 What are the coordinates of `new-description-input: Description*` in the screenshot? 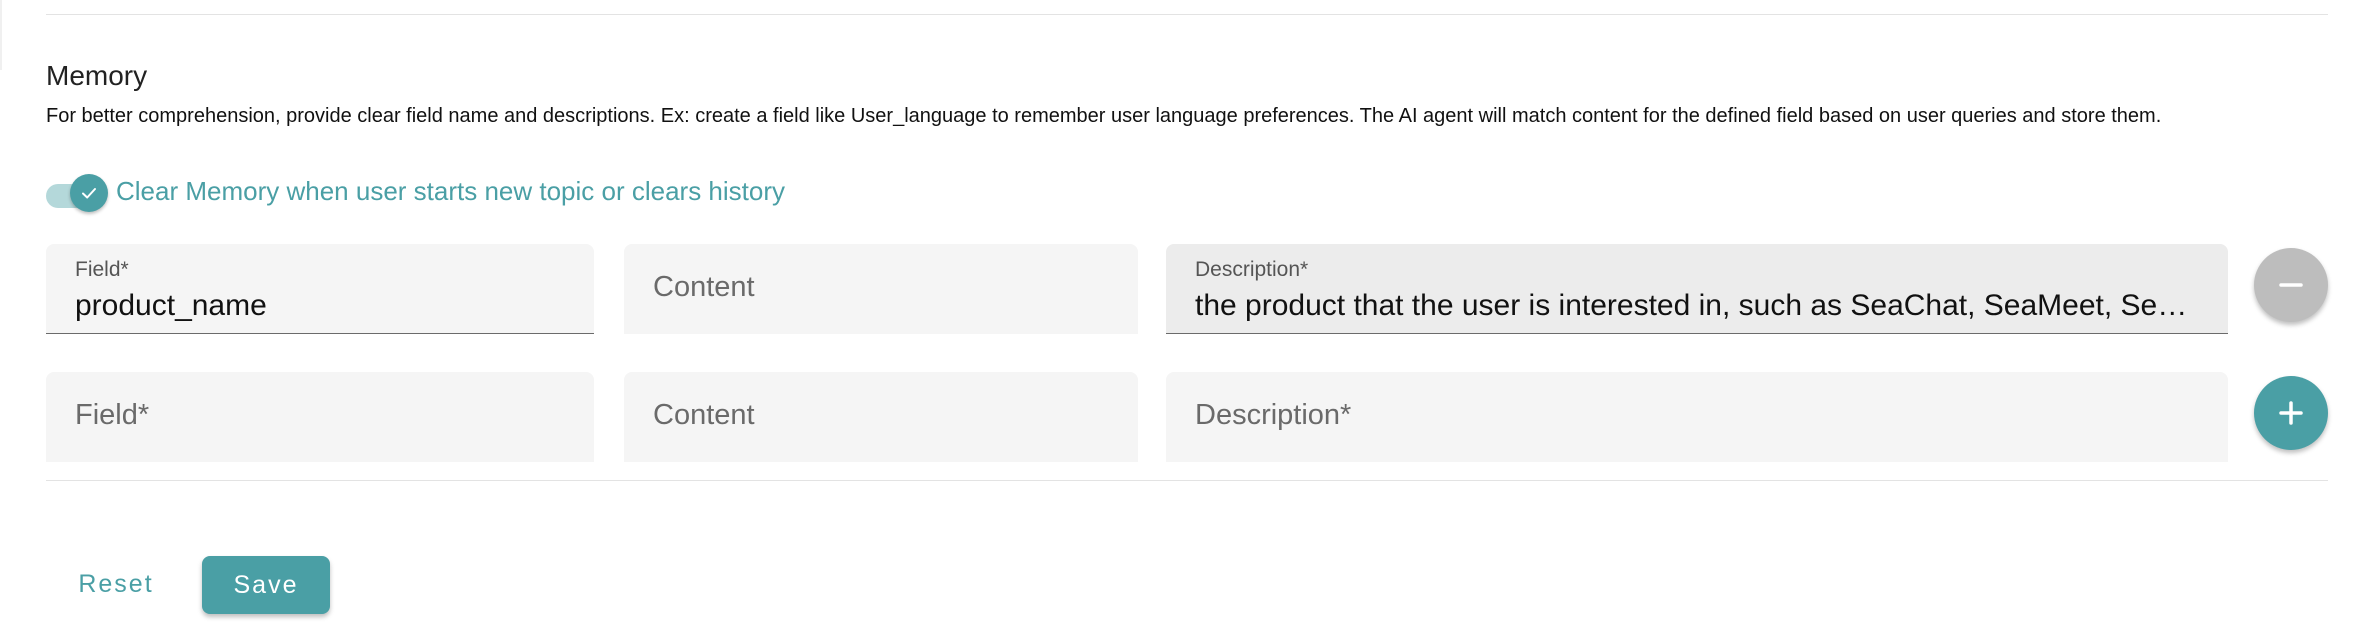 It's located at (1697, 417).